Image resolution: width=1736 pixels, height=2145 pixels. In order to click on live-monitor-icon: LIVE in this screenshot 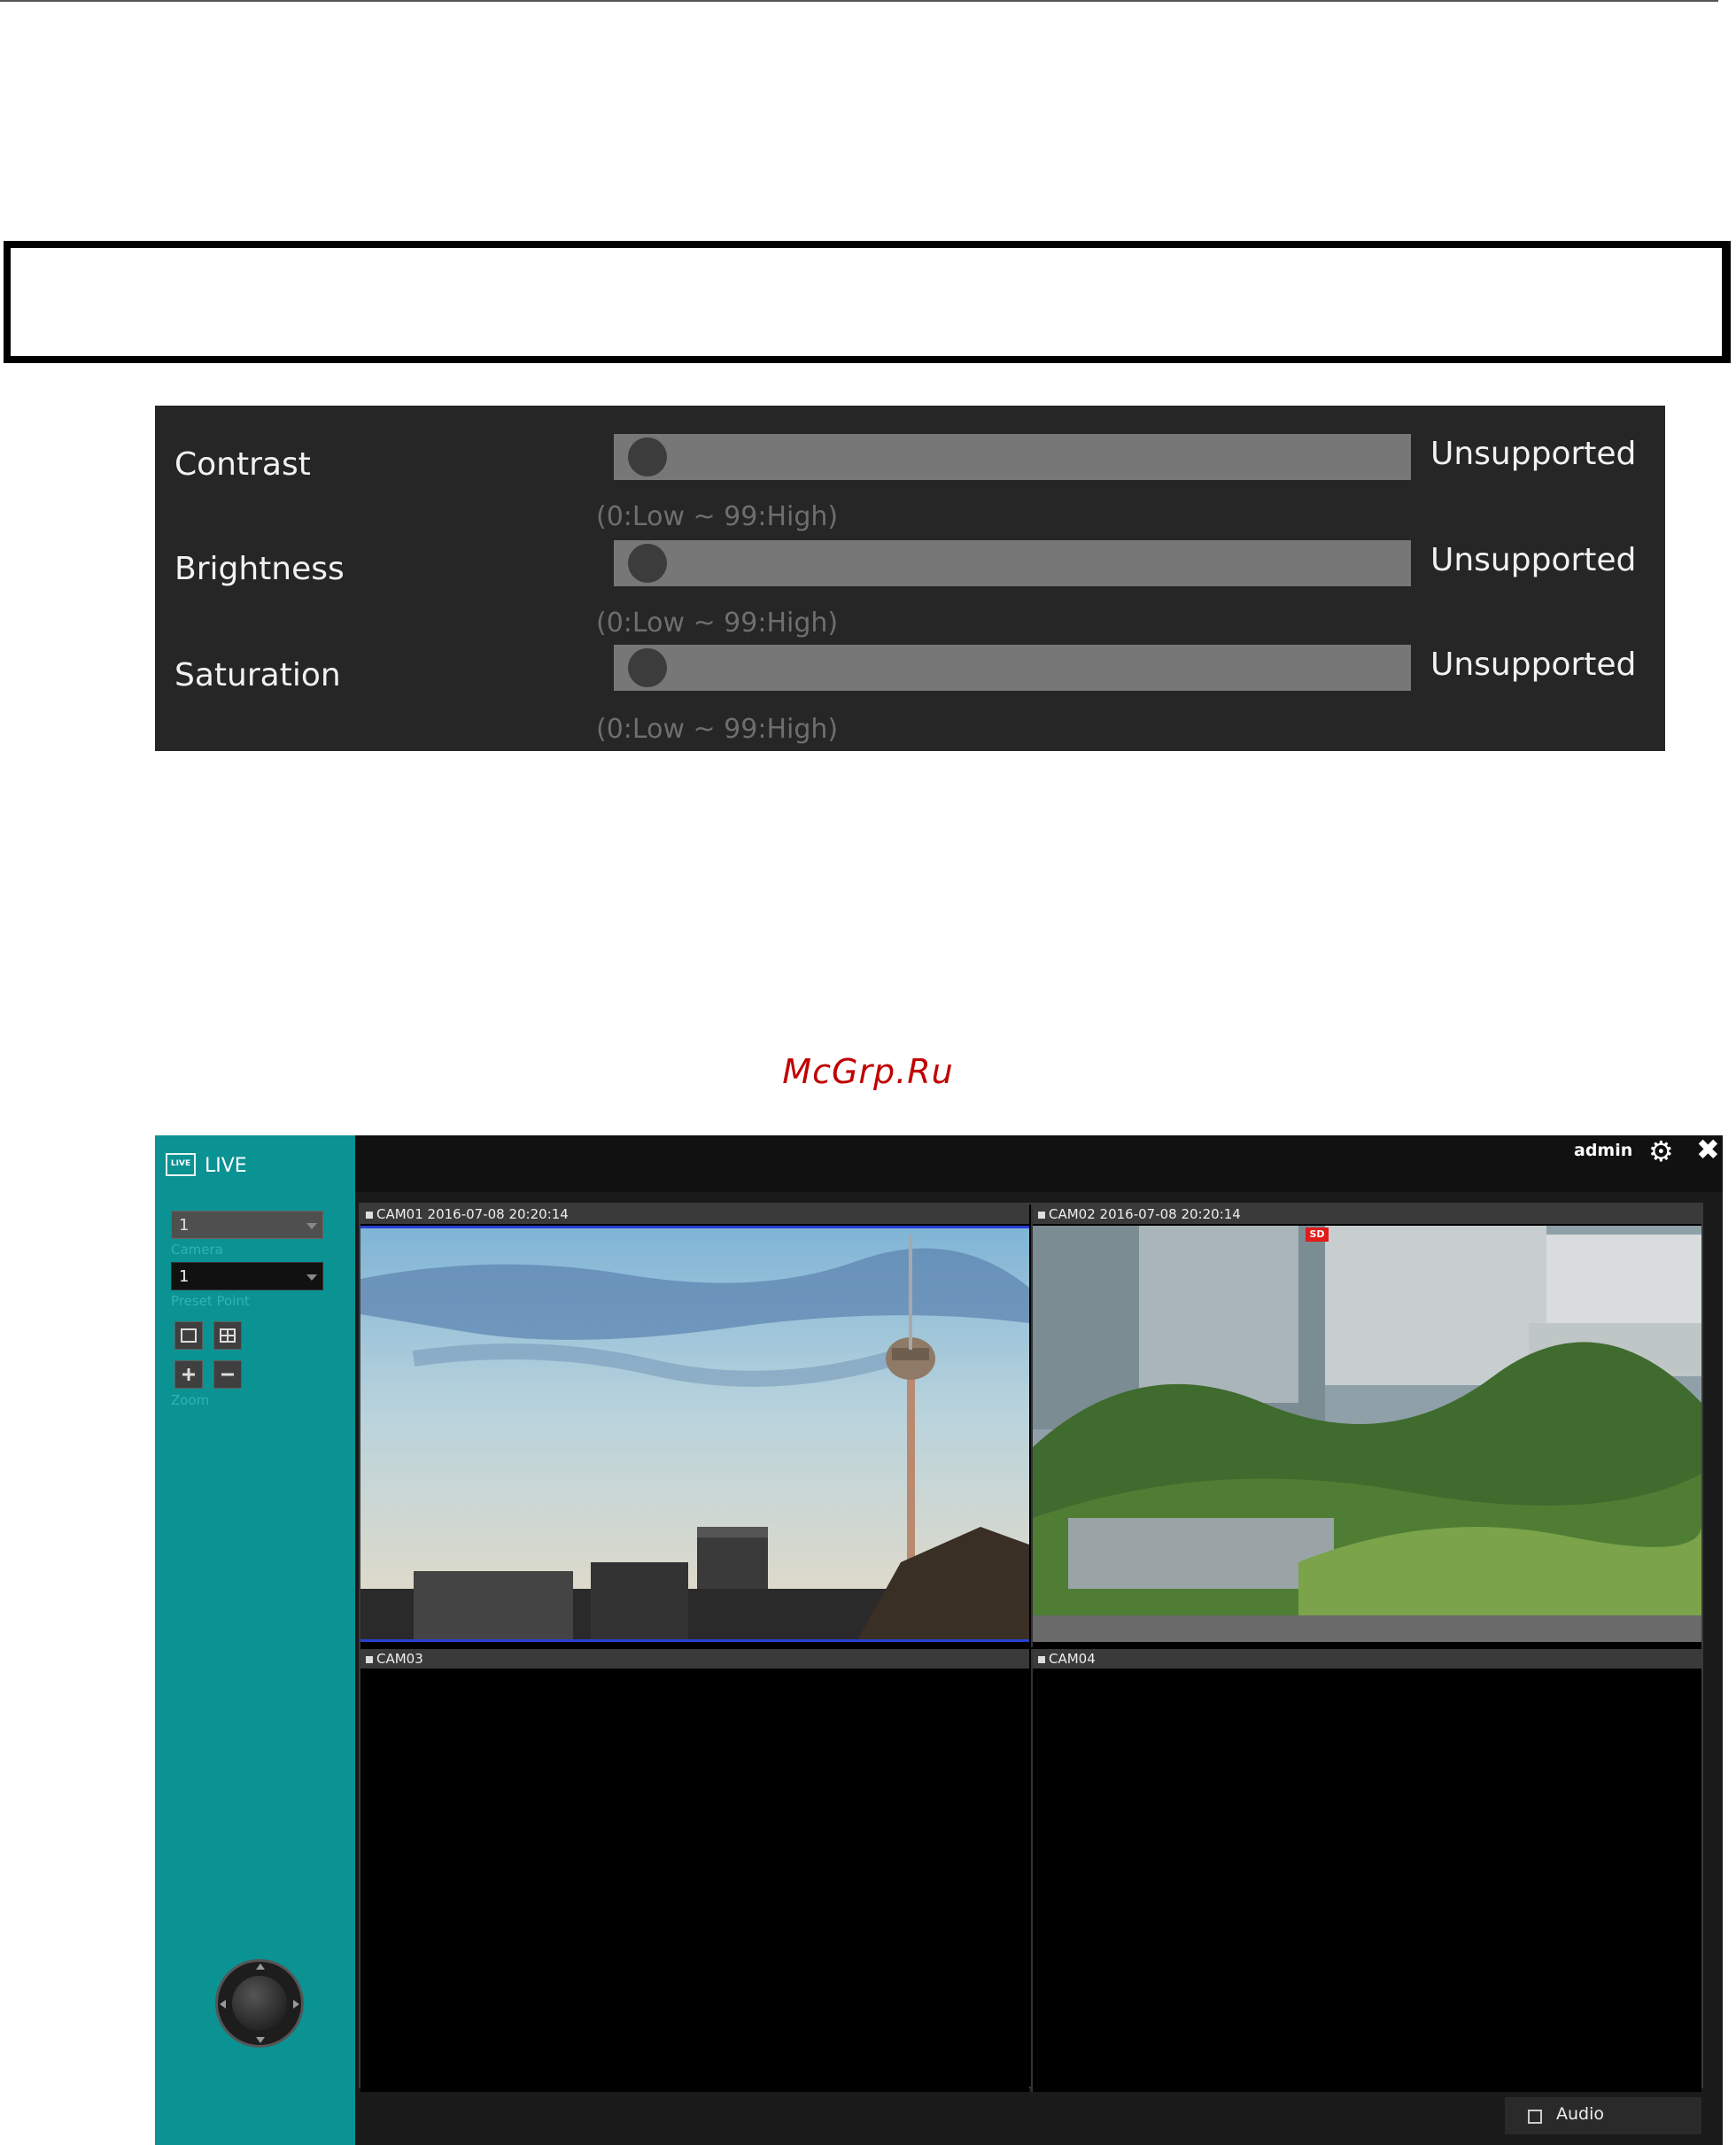, I will do `click(181, 1164)`.